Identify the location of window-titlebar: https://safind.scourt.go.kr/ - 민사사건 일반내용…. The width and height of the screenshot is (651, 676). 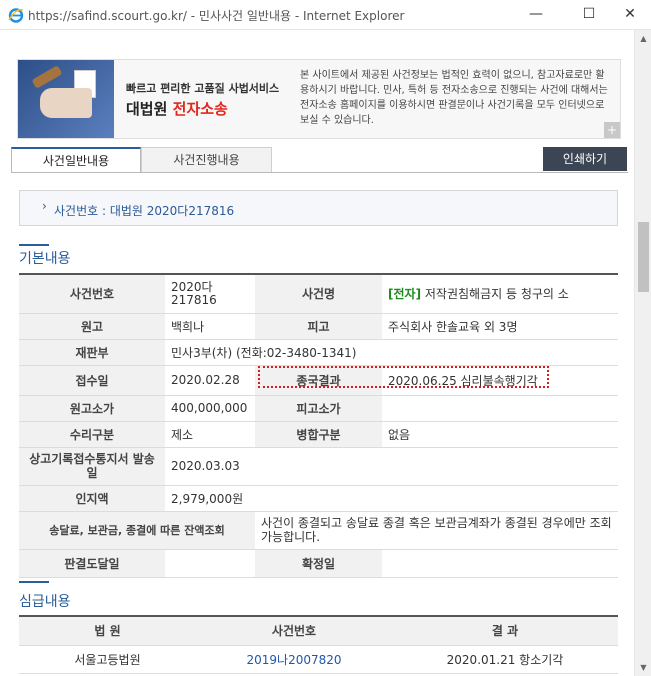
(325, 15).